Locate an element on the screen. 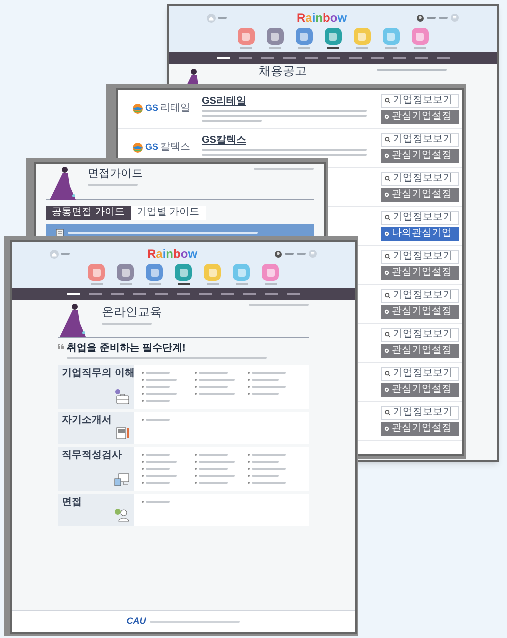 This screenshot has width=507, height=638. section-title: 면접 is located at coordinates (72, 503).